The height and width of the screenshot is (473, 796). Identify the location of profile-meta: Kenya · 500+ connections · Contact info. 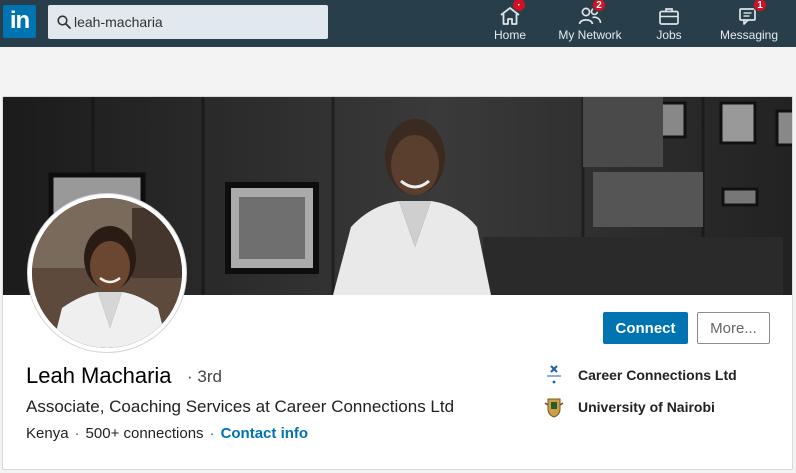
(167, 433).